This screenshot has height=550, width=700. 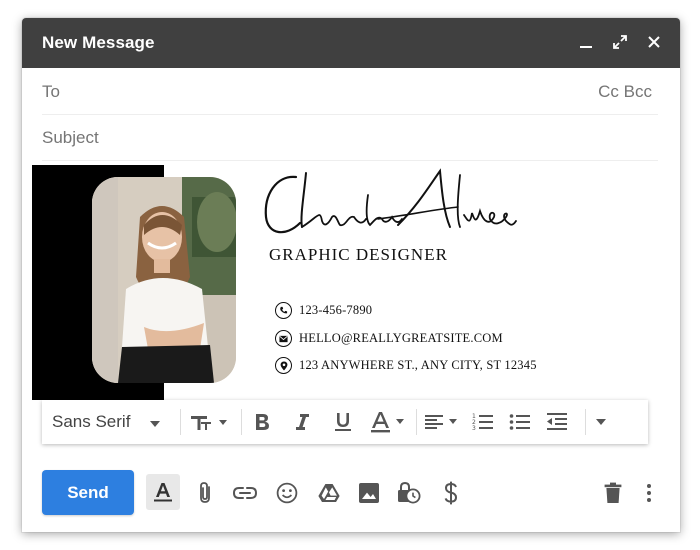 What do you see at coordinates (51, 91) in the screenshot?
I see `to-label: To` at bounding box center [51, 91].